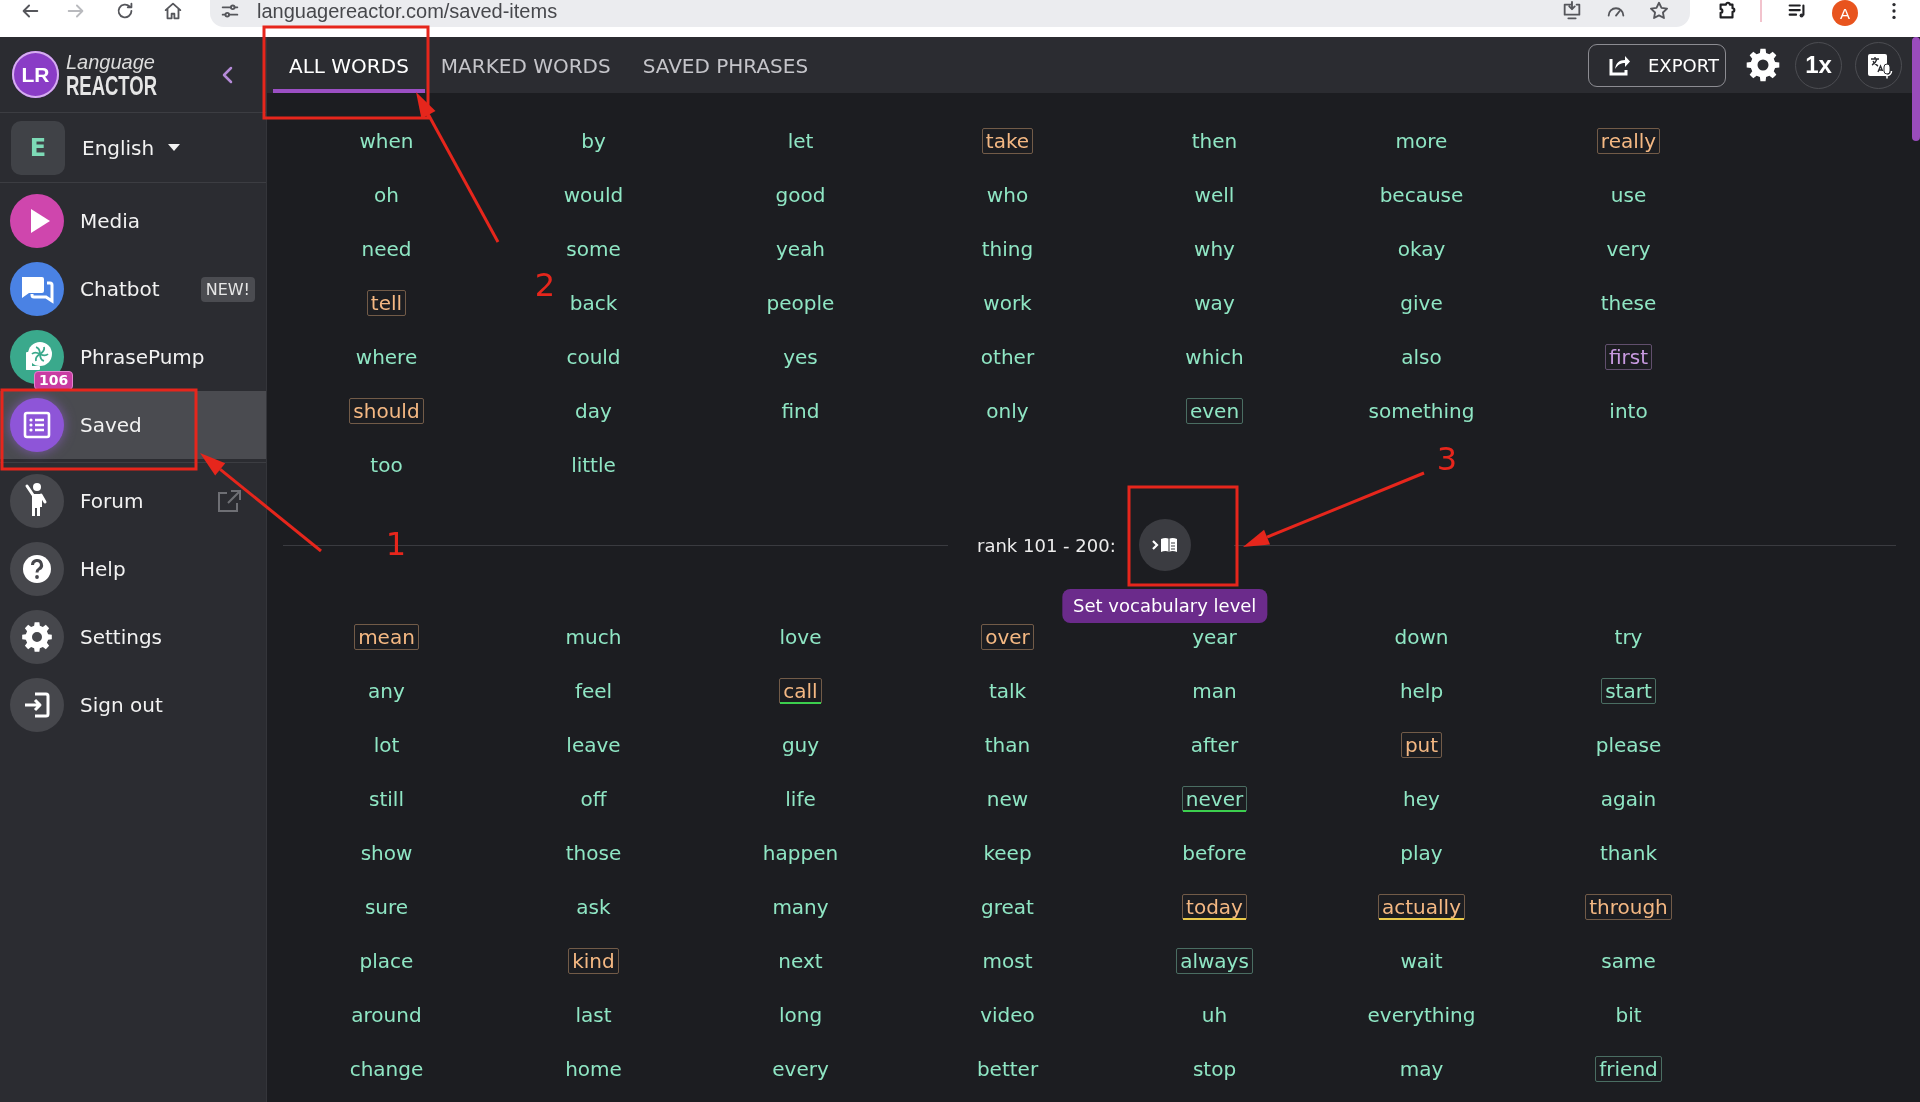 The width and height of the screenshot is (1920, 1102). Describe the element at coordinates (386, 303) in the screenshot. I see `word: tell` at that location.